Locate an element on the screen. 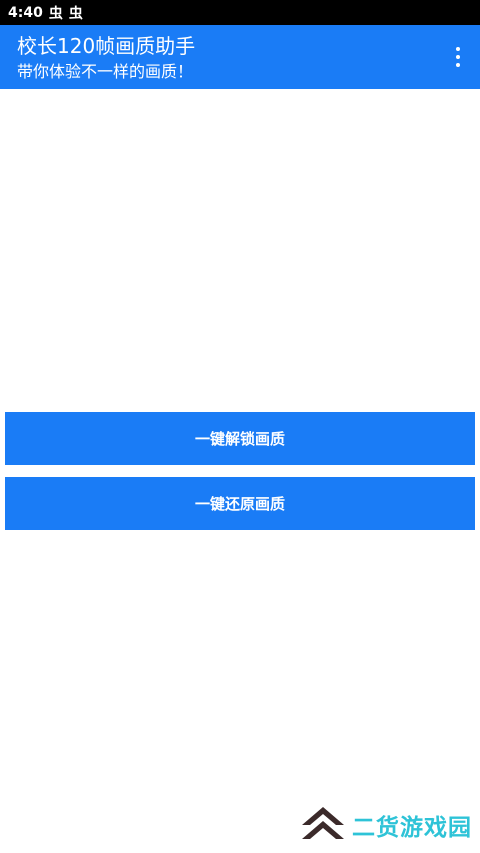 The image size is (480, 853). status-time: 4:40 is located at coordinates (25, 12).